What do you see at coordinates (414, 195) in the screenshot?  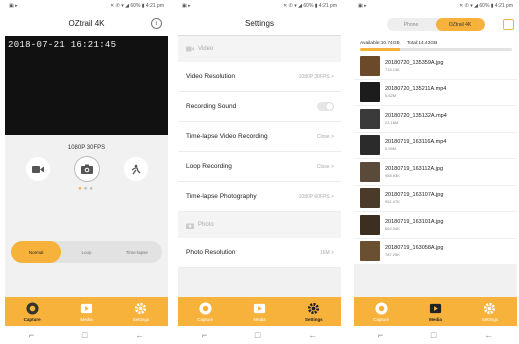 I see `file-name: 20180719_163107A.jpg` at bounding box center [414, 195].